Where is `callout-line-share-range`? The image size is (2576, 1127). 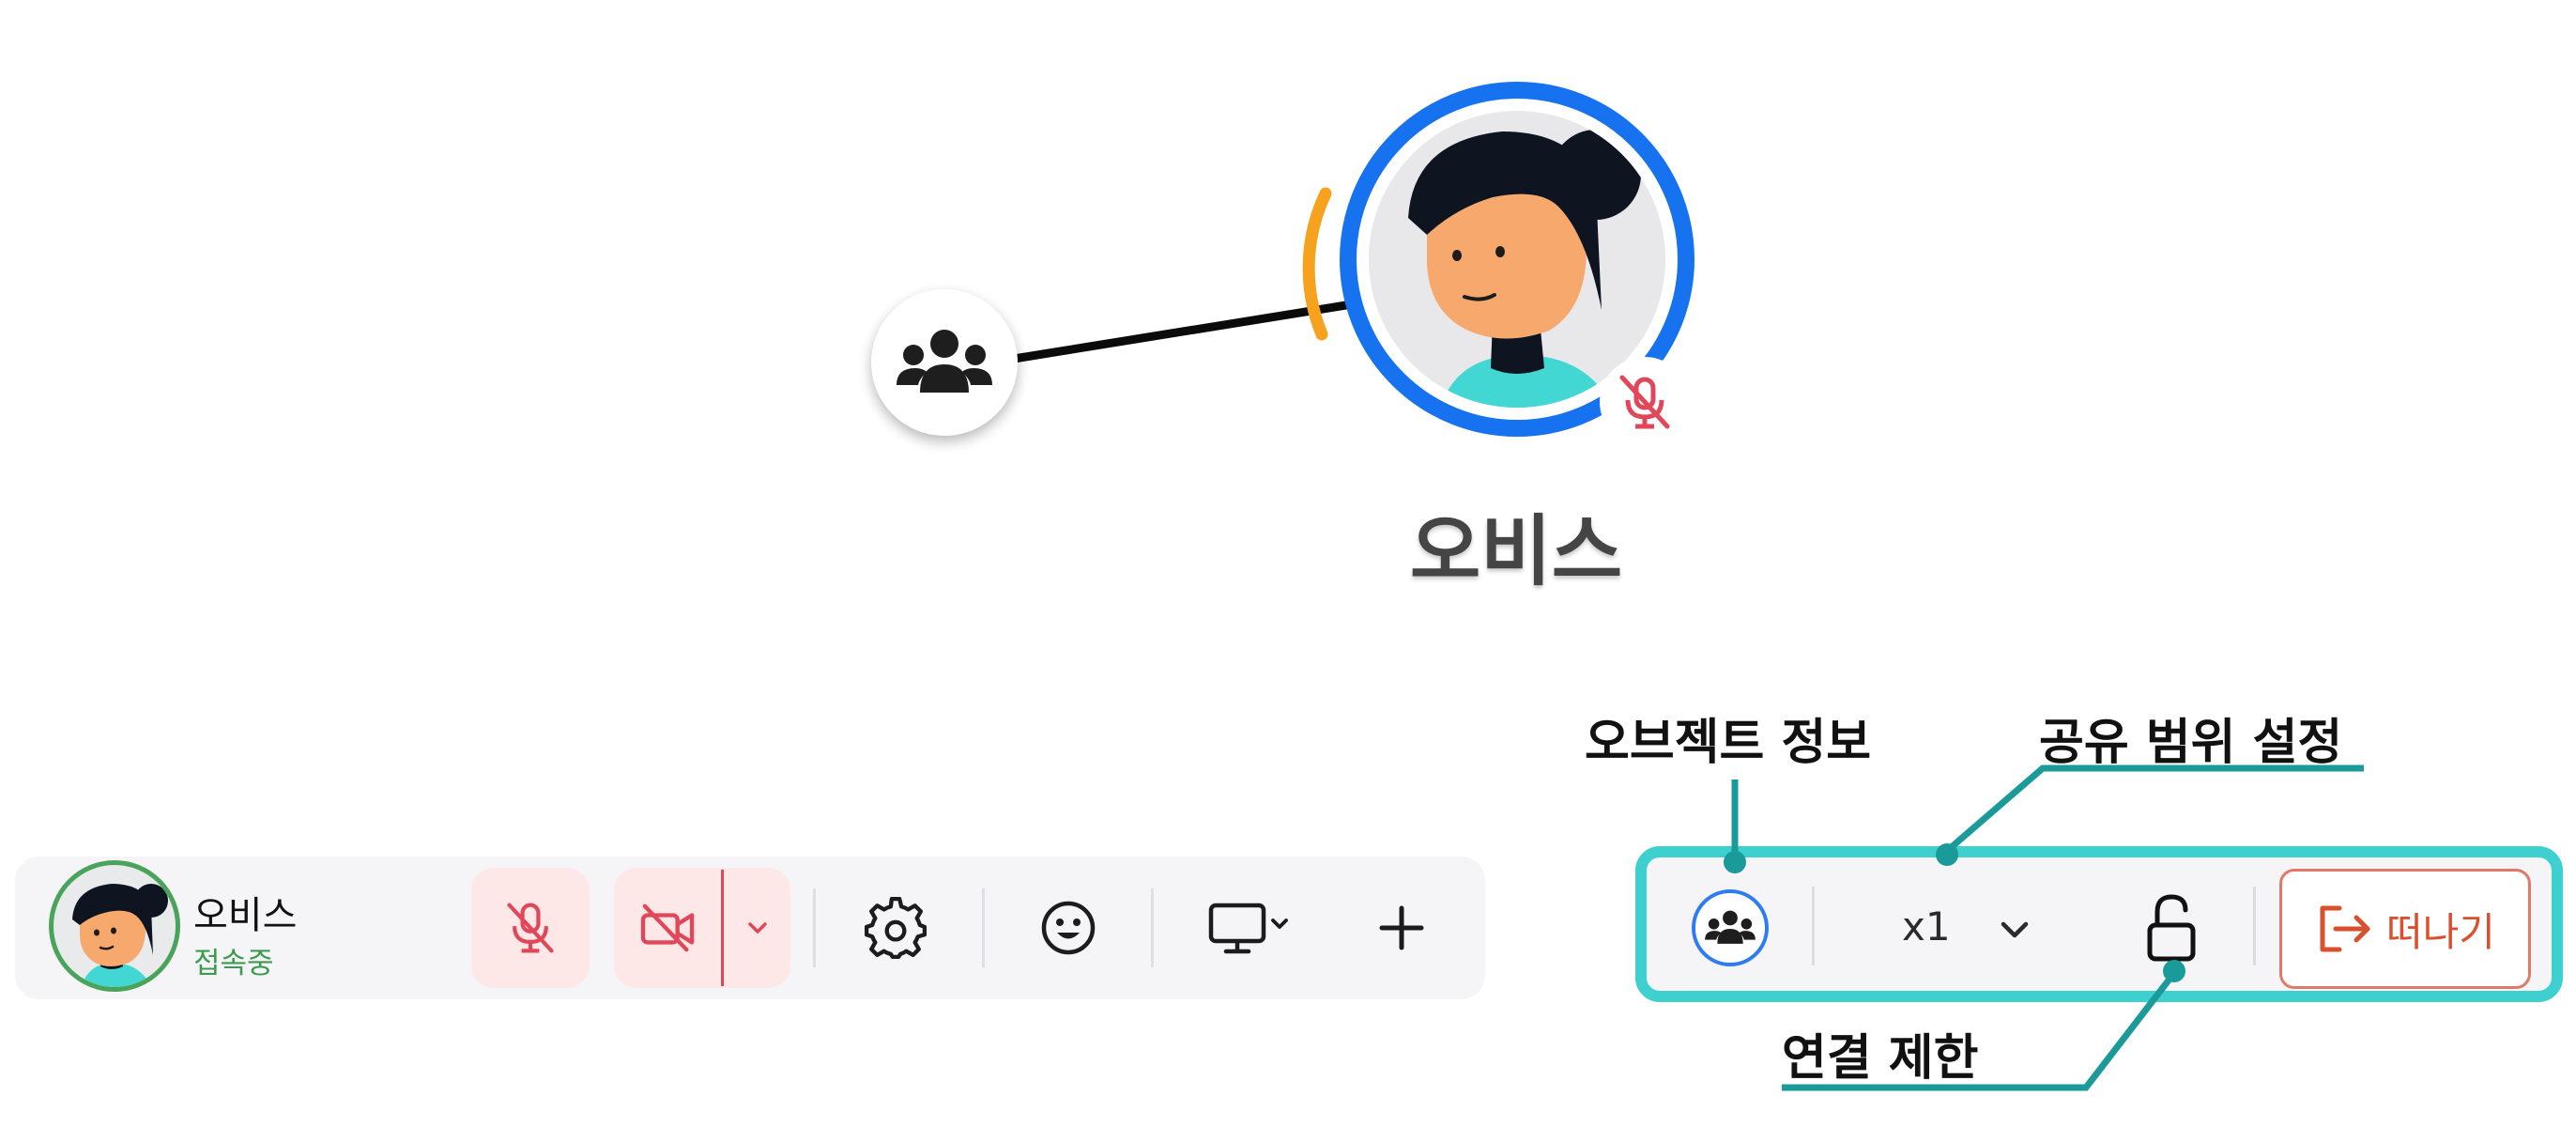
callout-line-share-range is located at coordinates (2154, 809).